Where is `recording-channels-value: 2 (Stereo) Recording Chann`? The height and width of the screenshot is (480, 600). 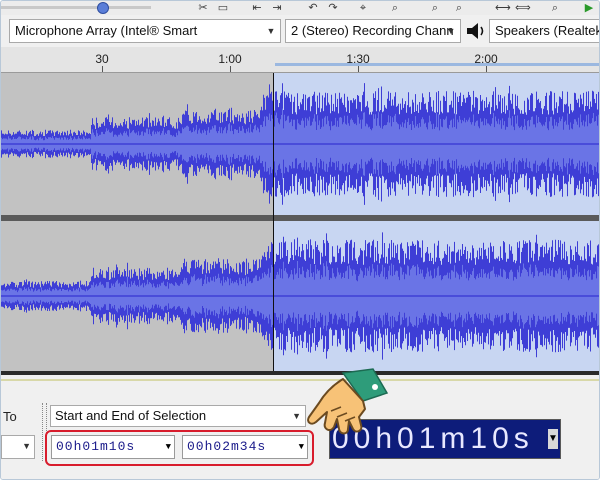 recording-channels-value: 2 (Stereo) Recording Chann is located at coordinates (372, 30).